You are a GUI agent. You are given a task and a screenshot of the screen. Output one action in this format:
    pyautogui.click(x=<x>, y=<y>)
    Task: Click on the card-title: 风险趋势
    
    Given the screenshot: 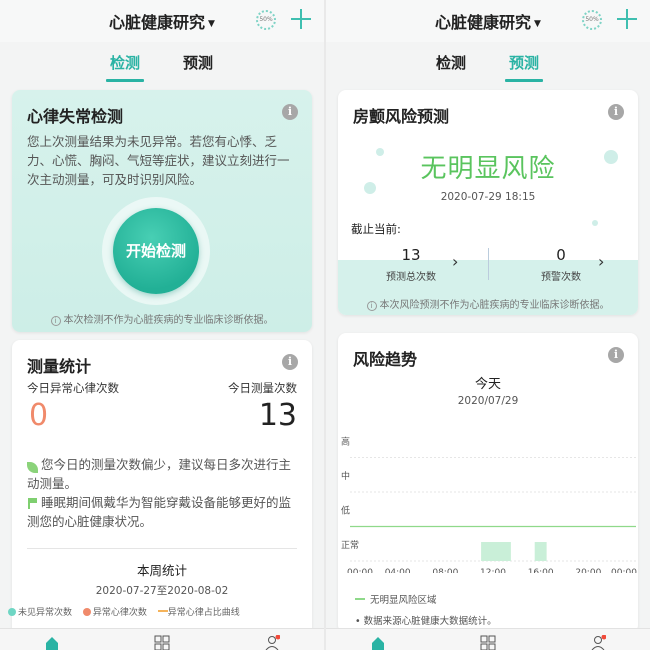 What is the action you would take?
    pyautogui.click(x=385, y=359)
    